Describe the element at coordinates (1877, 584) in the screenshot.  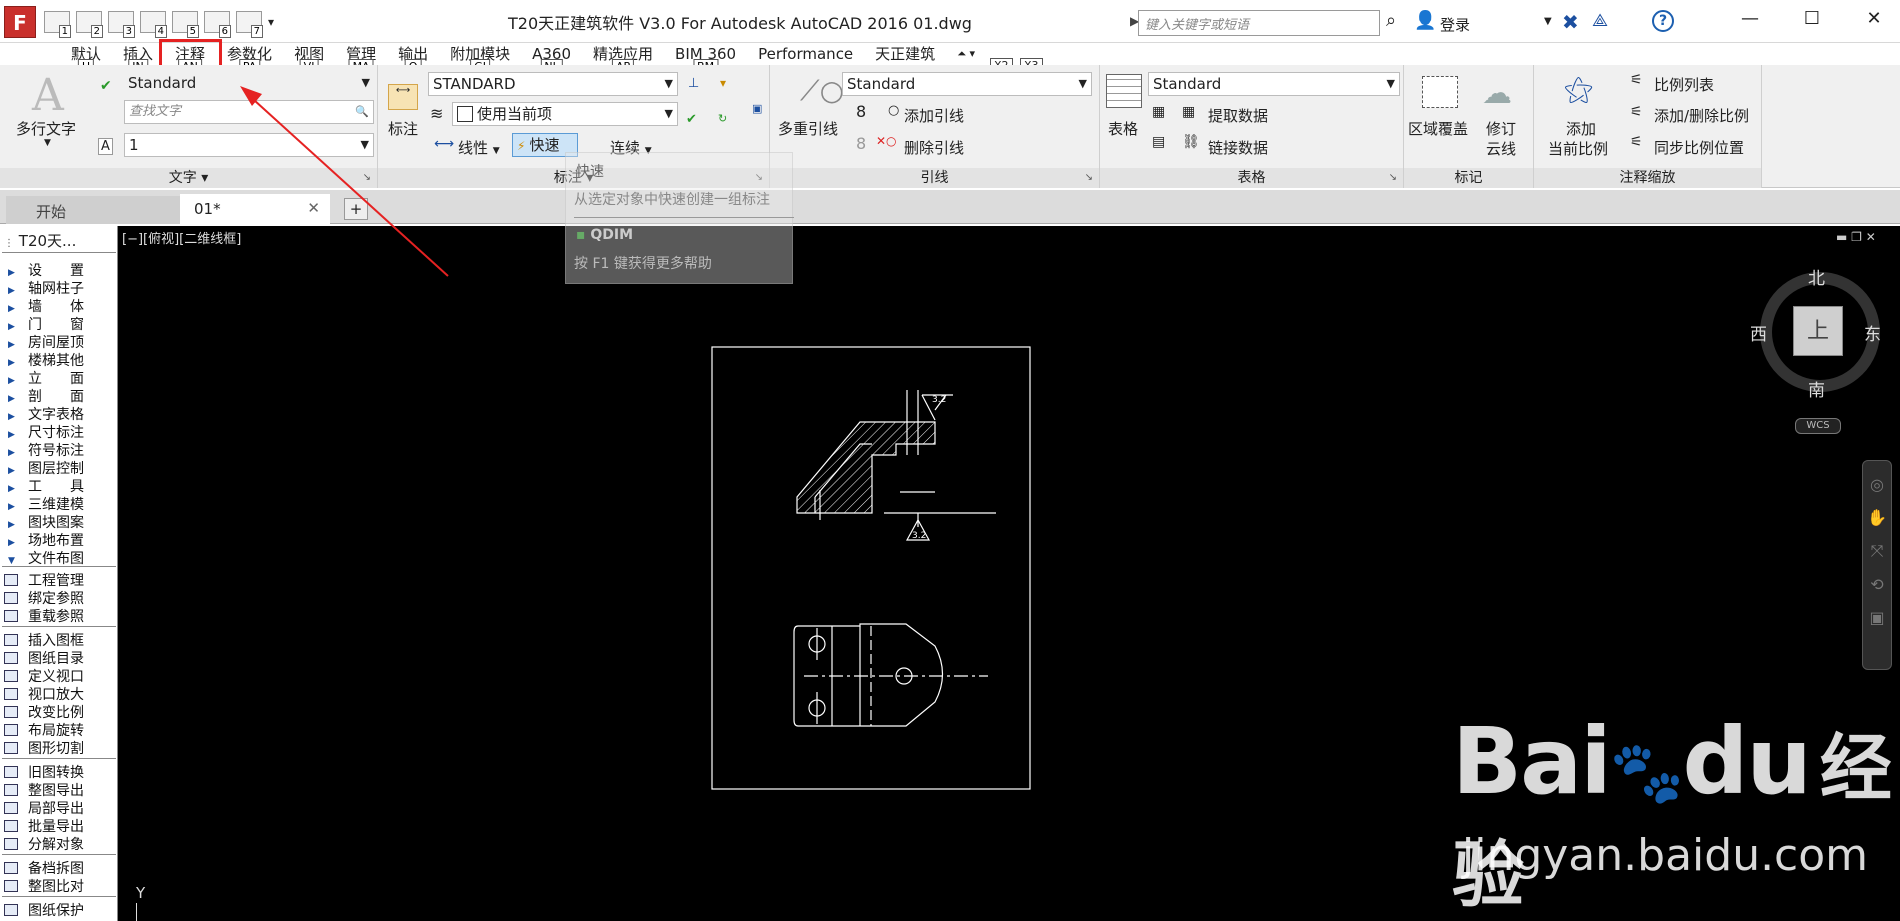
I see `orbit-icon: ⟲` at that location.